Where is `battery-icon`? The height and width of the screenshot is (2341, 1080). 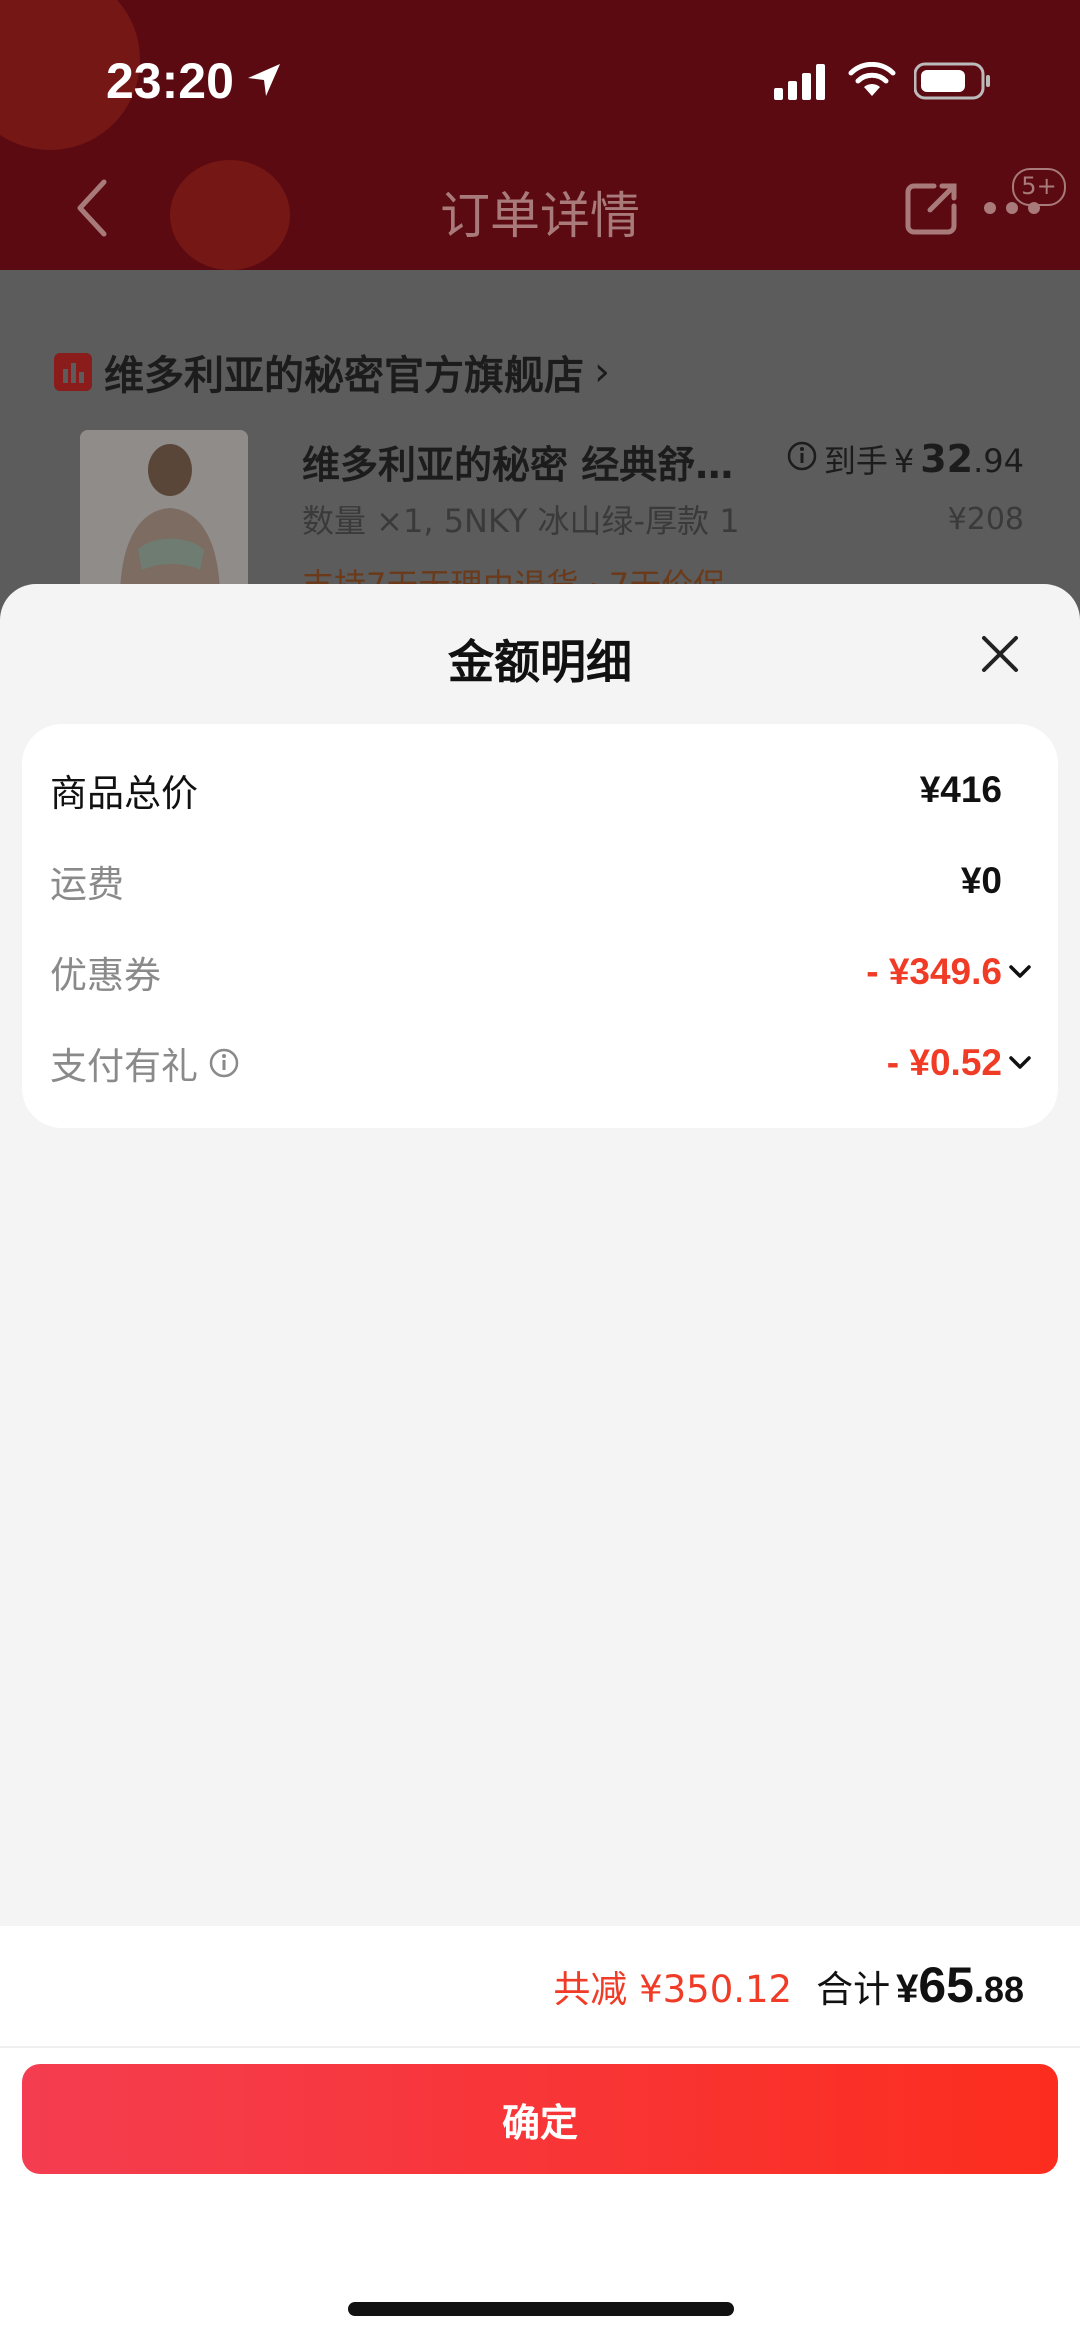
battery-icon is located at coordinates (952, 81).